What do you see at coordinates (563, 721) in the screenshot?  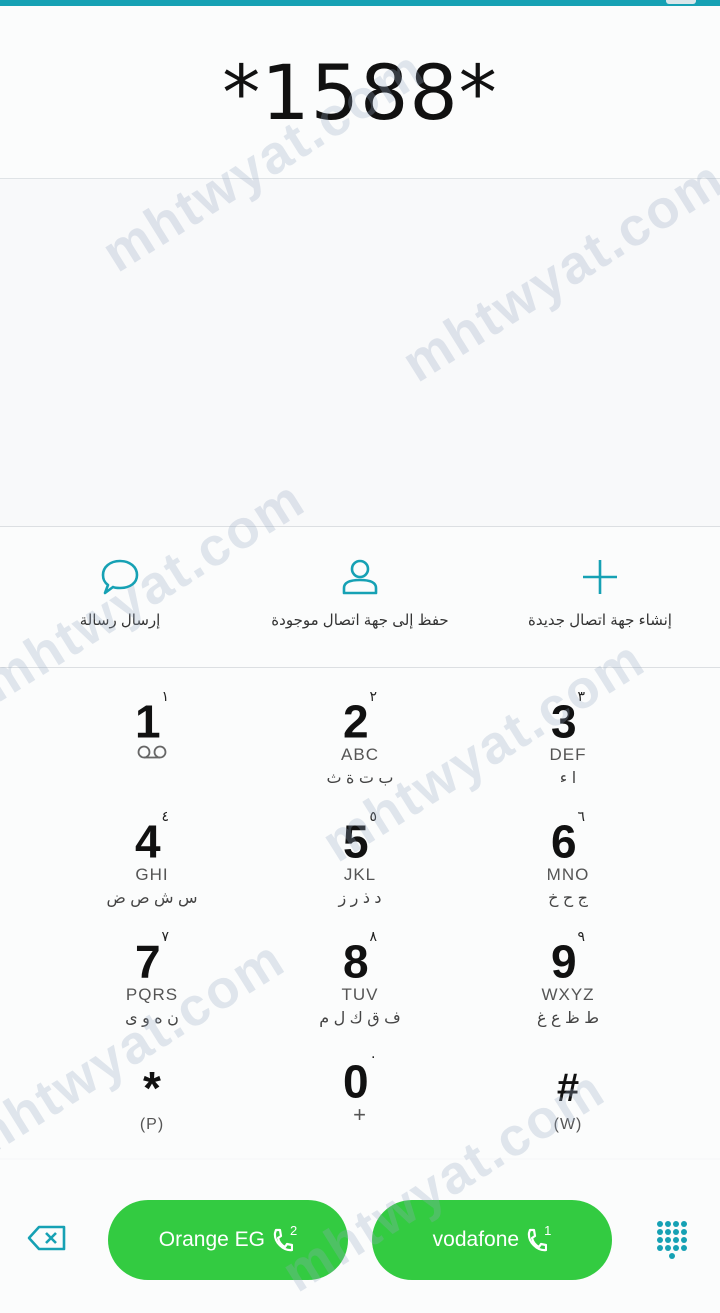 I see `key-3-digit: 3` at bounding box center [563, 721].